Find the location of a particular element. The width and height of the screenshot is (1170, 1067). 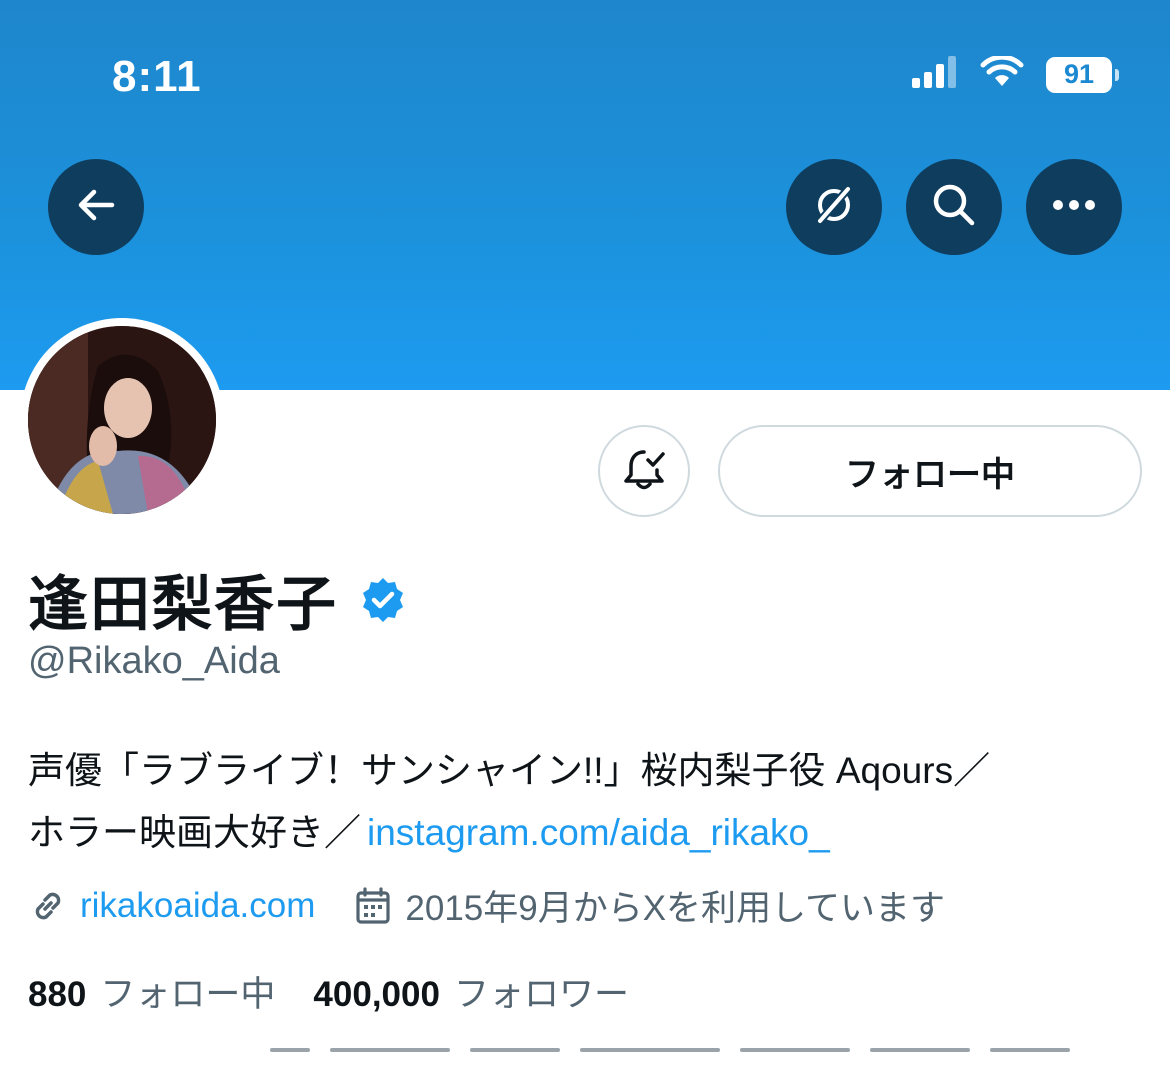

display-name: 逢田梨香子 is located at coordinates (183, 604).